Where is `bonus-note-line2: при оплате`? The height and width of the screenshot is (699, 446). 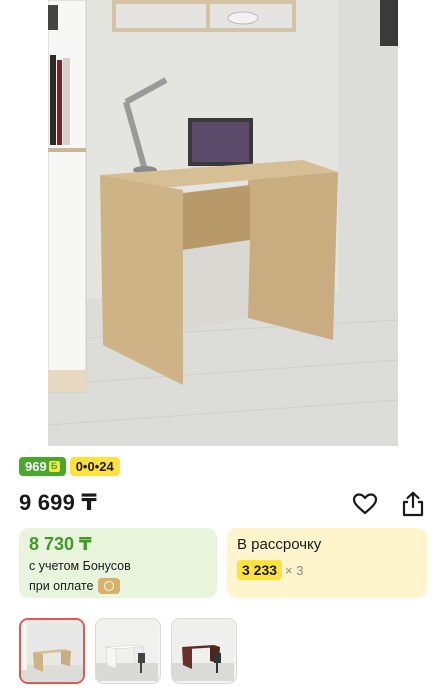
bonus-note-line2: при оплате is located at coordinates (75, 586).